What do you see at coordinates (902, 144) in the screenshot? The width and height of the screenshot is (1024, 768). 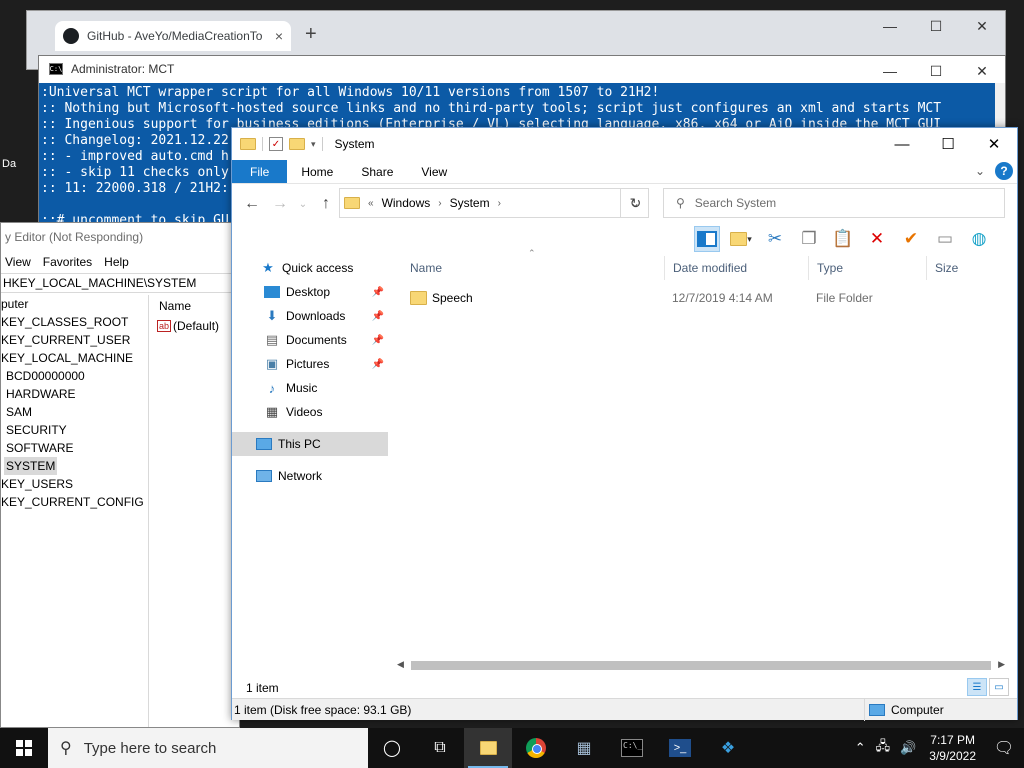 I see `explorer-minimize-button: —` at bounding box center [902, 144].